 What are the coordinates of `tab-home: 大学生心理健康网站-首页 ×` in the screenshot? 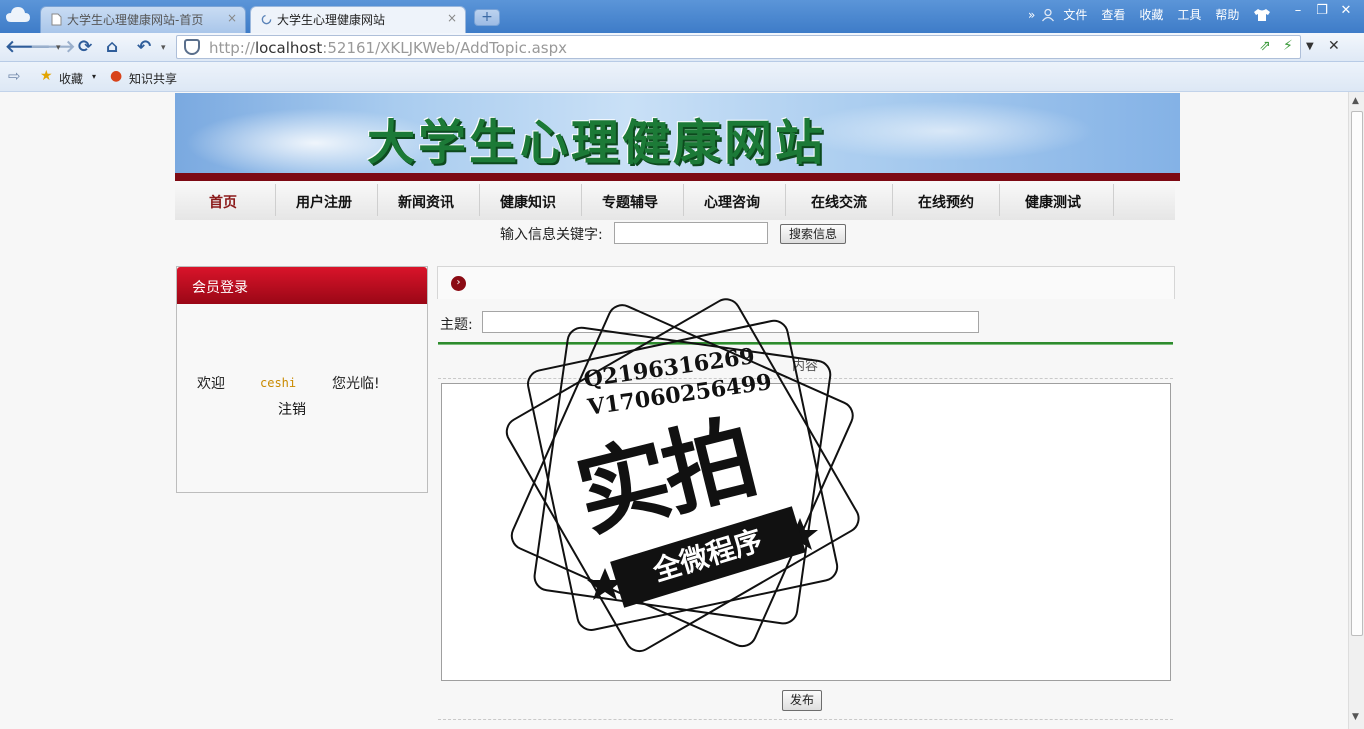 It's located at (143, 19).